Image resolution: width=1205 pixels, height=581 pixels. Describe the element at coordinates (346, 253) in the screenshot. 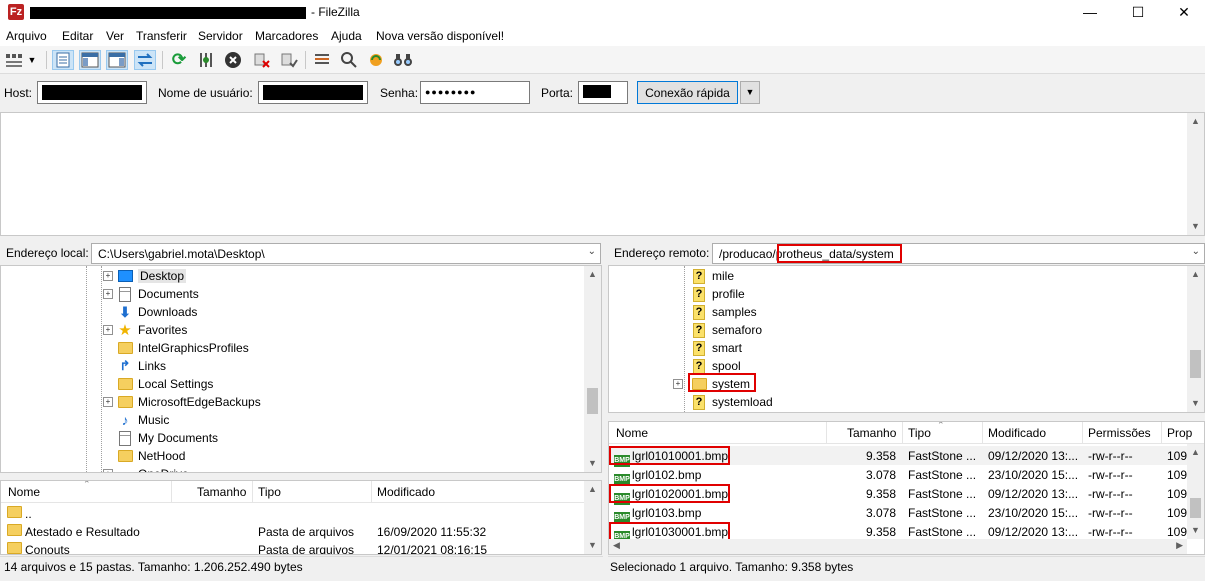

I see `local-path-input: C:\Users\gabriel.mota\Desktop\ ⌄` at that location.